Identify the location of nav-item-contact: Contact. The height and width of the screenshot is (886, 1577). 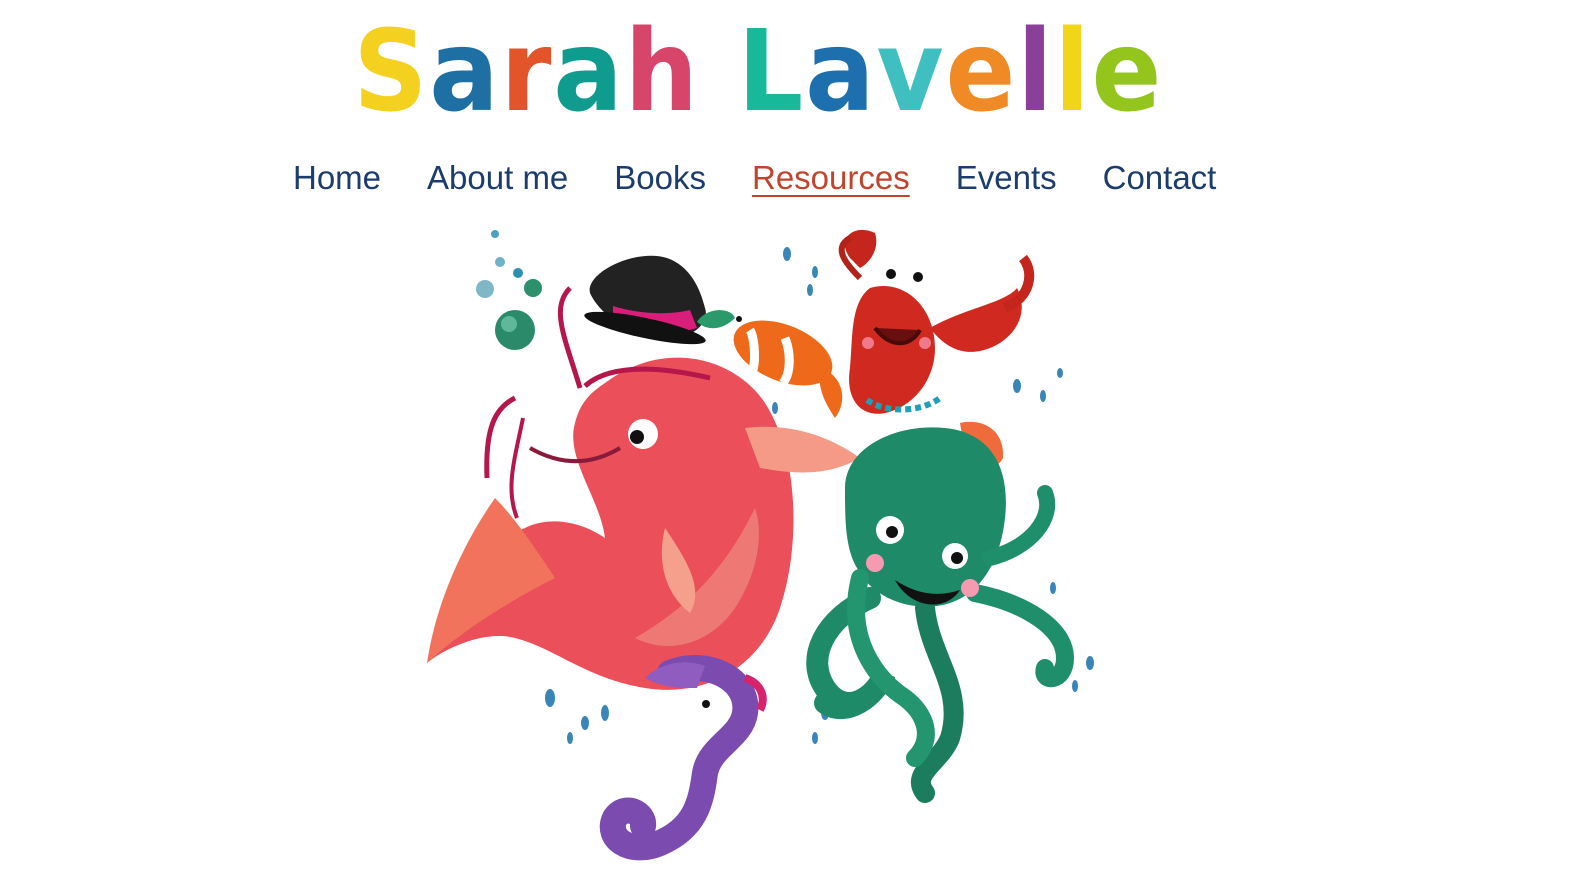
(1160, 178).